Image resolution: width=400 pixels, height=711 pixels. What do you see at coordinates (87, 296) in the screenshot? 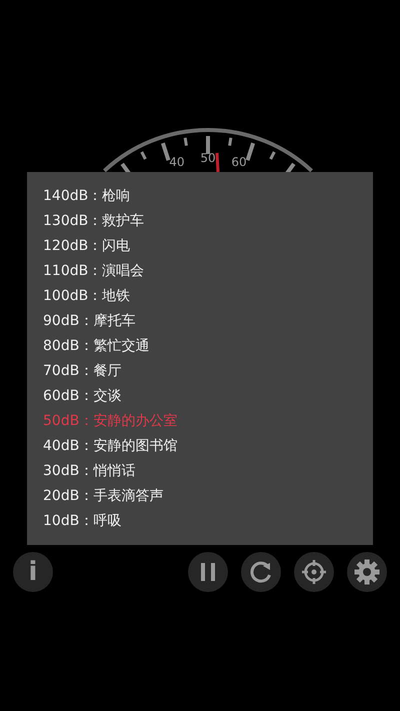
I see `decibel-reference-item: 100dB：地铁` at bounding box center [87, 296].